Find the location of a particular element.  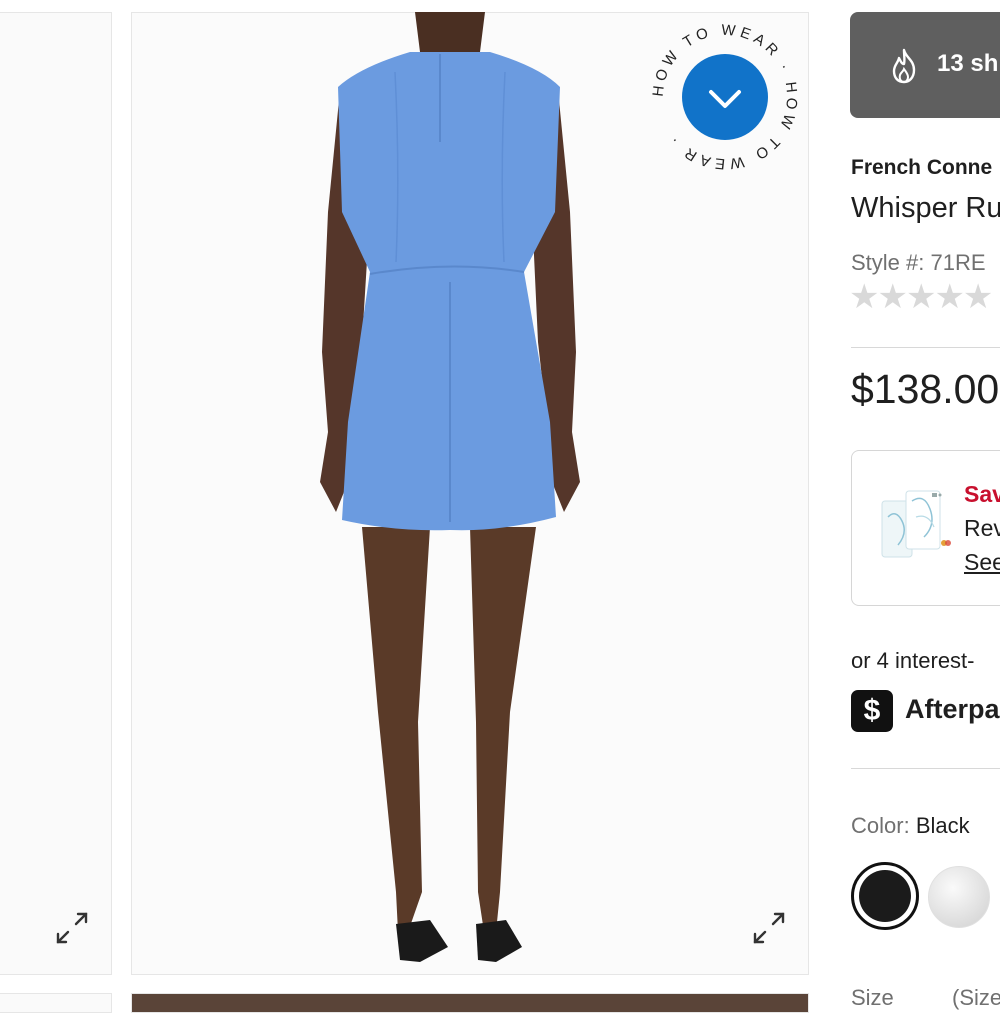

installments-text: or 4 interest- is located at coordinates (913, 660).